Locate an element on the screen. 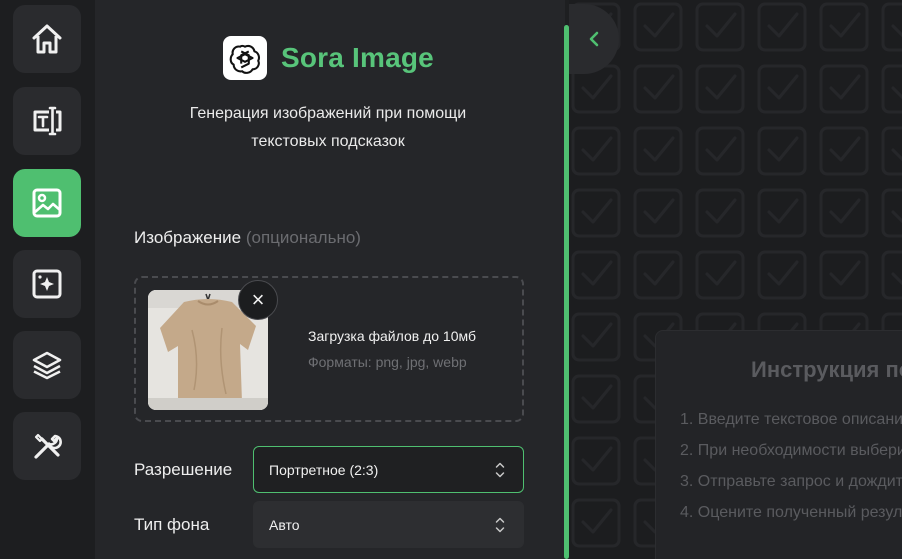 The image size is (902, 559). instruction-step: 2. При необходимости выберите is located at coordinates (791, 450).